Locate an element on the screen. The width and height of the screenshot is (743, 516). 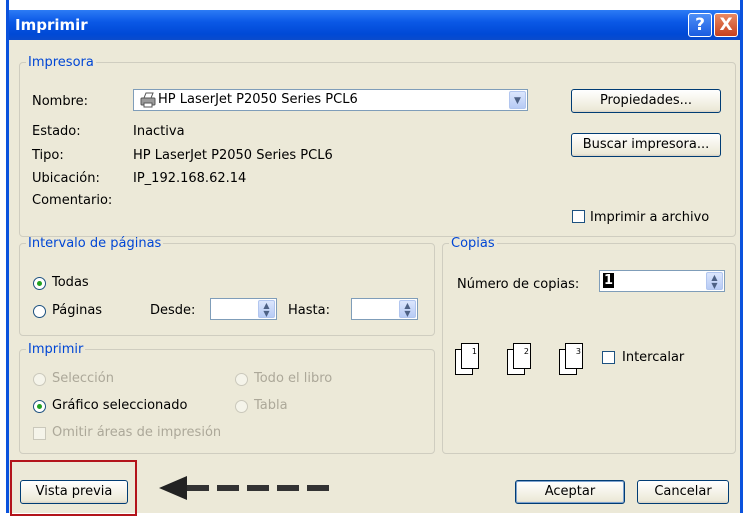
print-to-file-checkbox is located at coordinates (578, 216).